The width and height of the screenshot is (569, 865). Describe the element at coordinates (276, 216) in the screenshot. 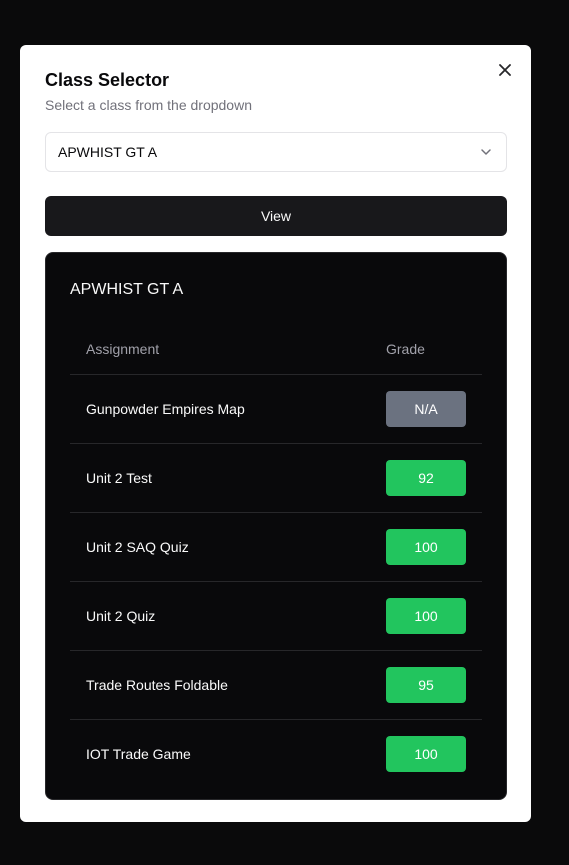

I see `view-button: View` at that location.